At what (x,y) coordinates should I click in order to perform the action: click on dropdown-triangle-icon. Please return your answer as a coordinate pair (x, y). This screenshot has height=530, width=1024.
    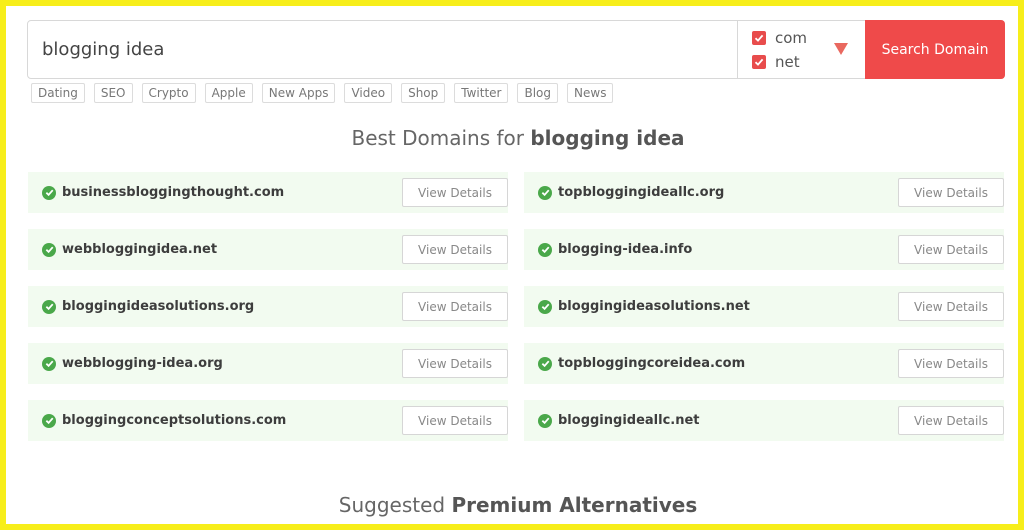
    Looking at the image, I should click on (841, 49).